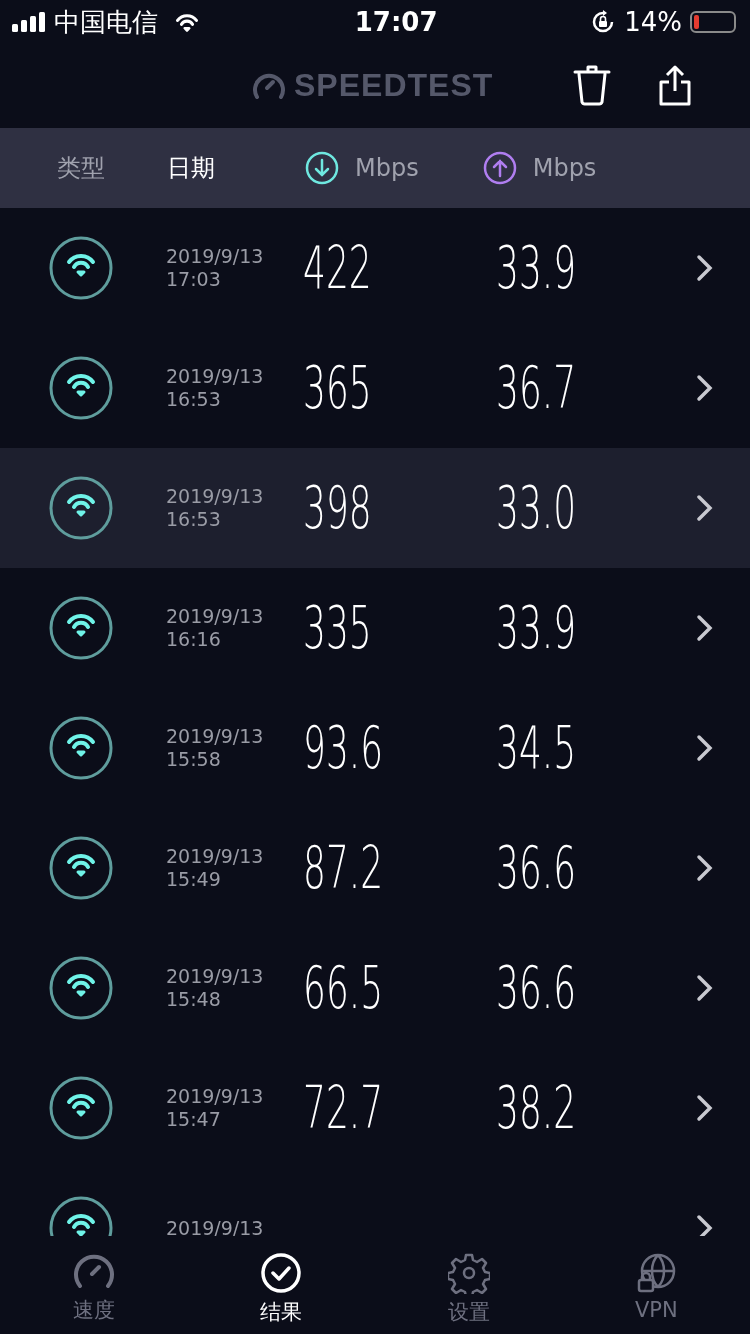 The image size is (750, 1334). I want to click on download-speed: 87.2, so click(344, 868).